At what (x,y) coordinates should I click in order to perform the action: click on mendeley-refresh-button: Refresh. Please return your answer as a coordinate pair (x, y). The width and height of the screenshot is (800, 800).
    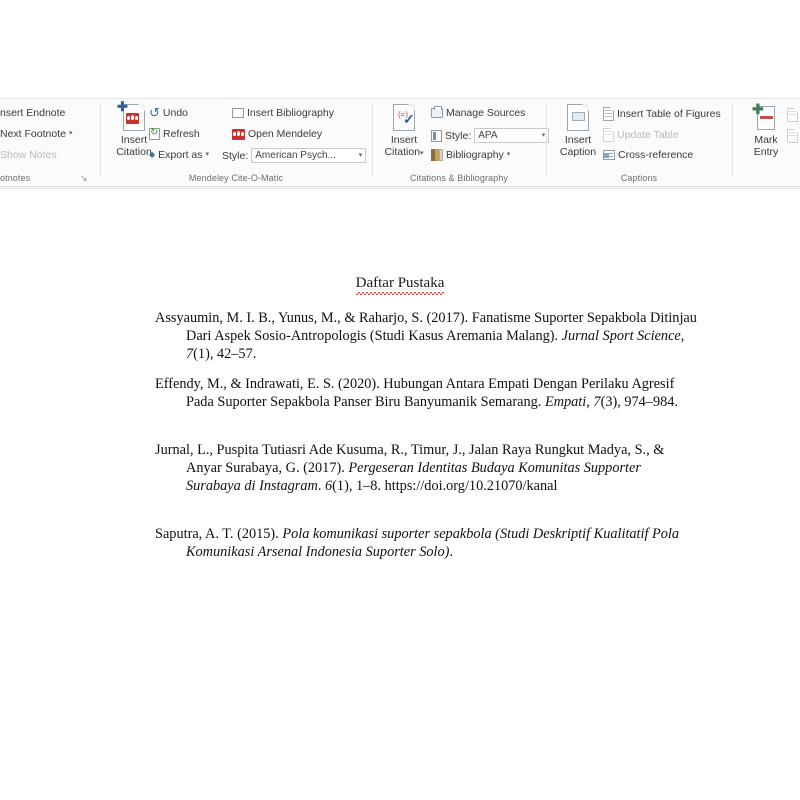
    Looking at the image, I should click on (174, 133).